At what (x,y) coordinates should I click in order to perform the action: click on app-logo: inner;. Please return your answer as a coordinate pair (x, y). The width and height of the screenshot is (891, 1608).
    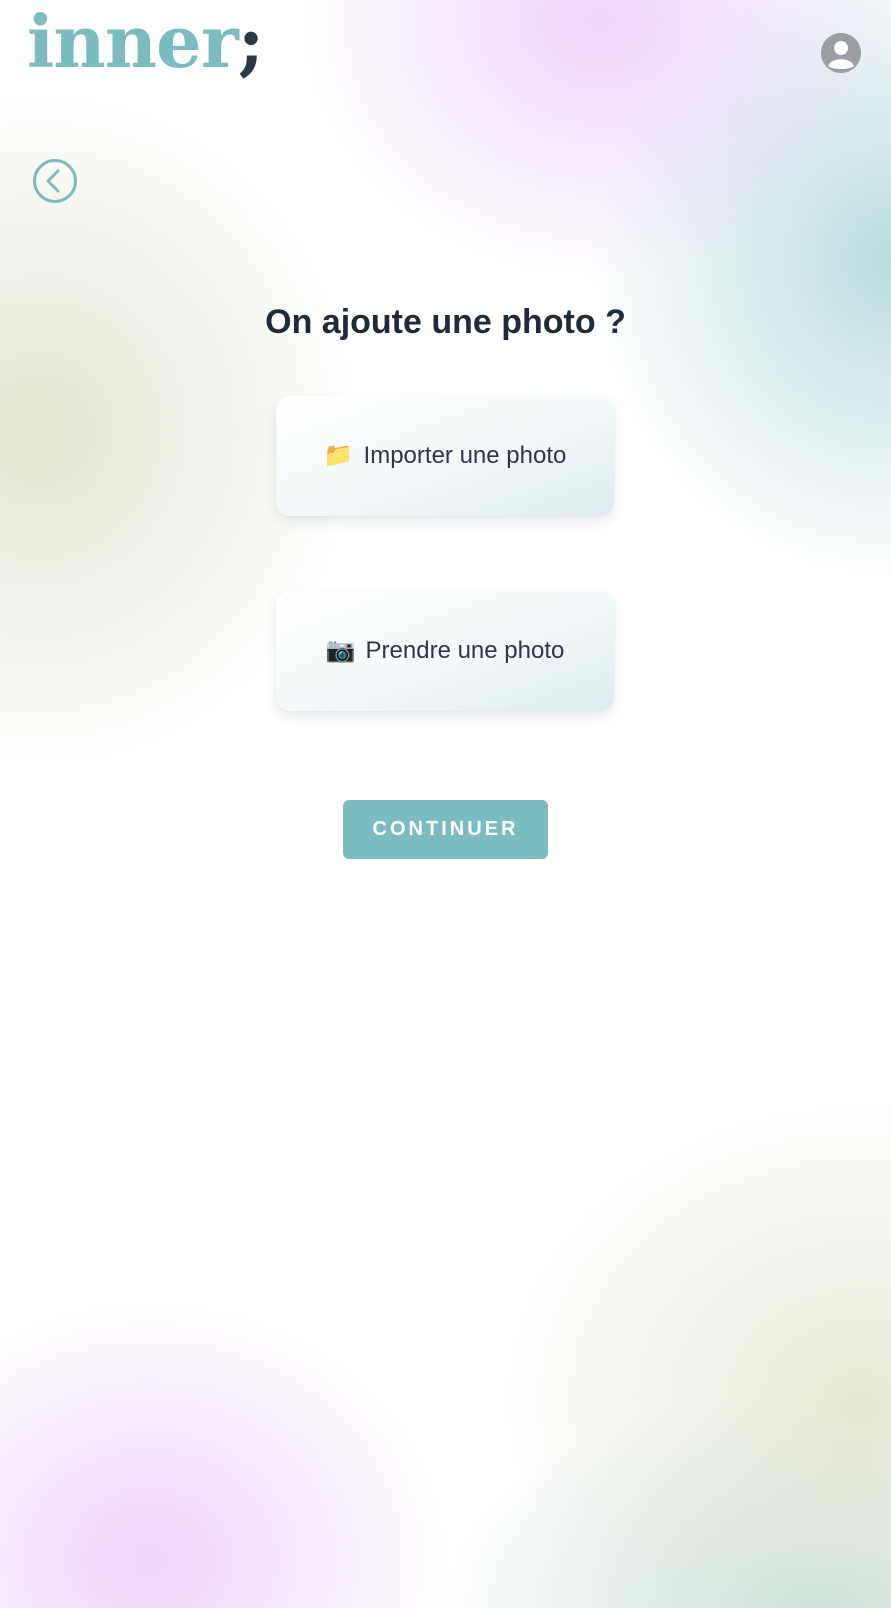
    Looking at the image, I should click on (145, 42).